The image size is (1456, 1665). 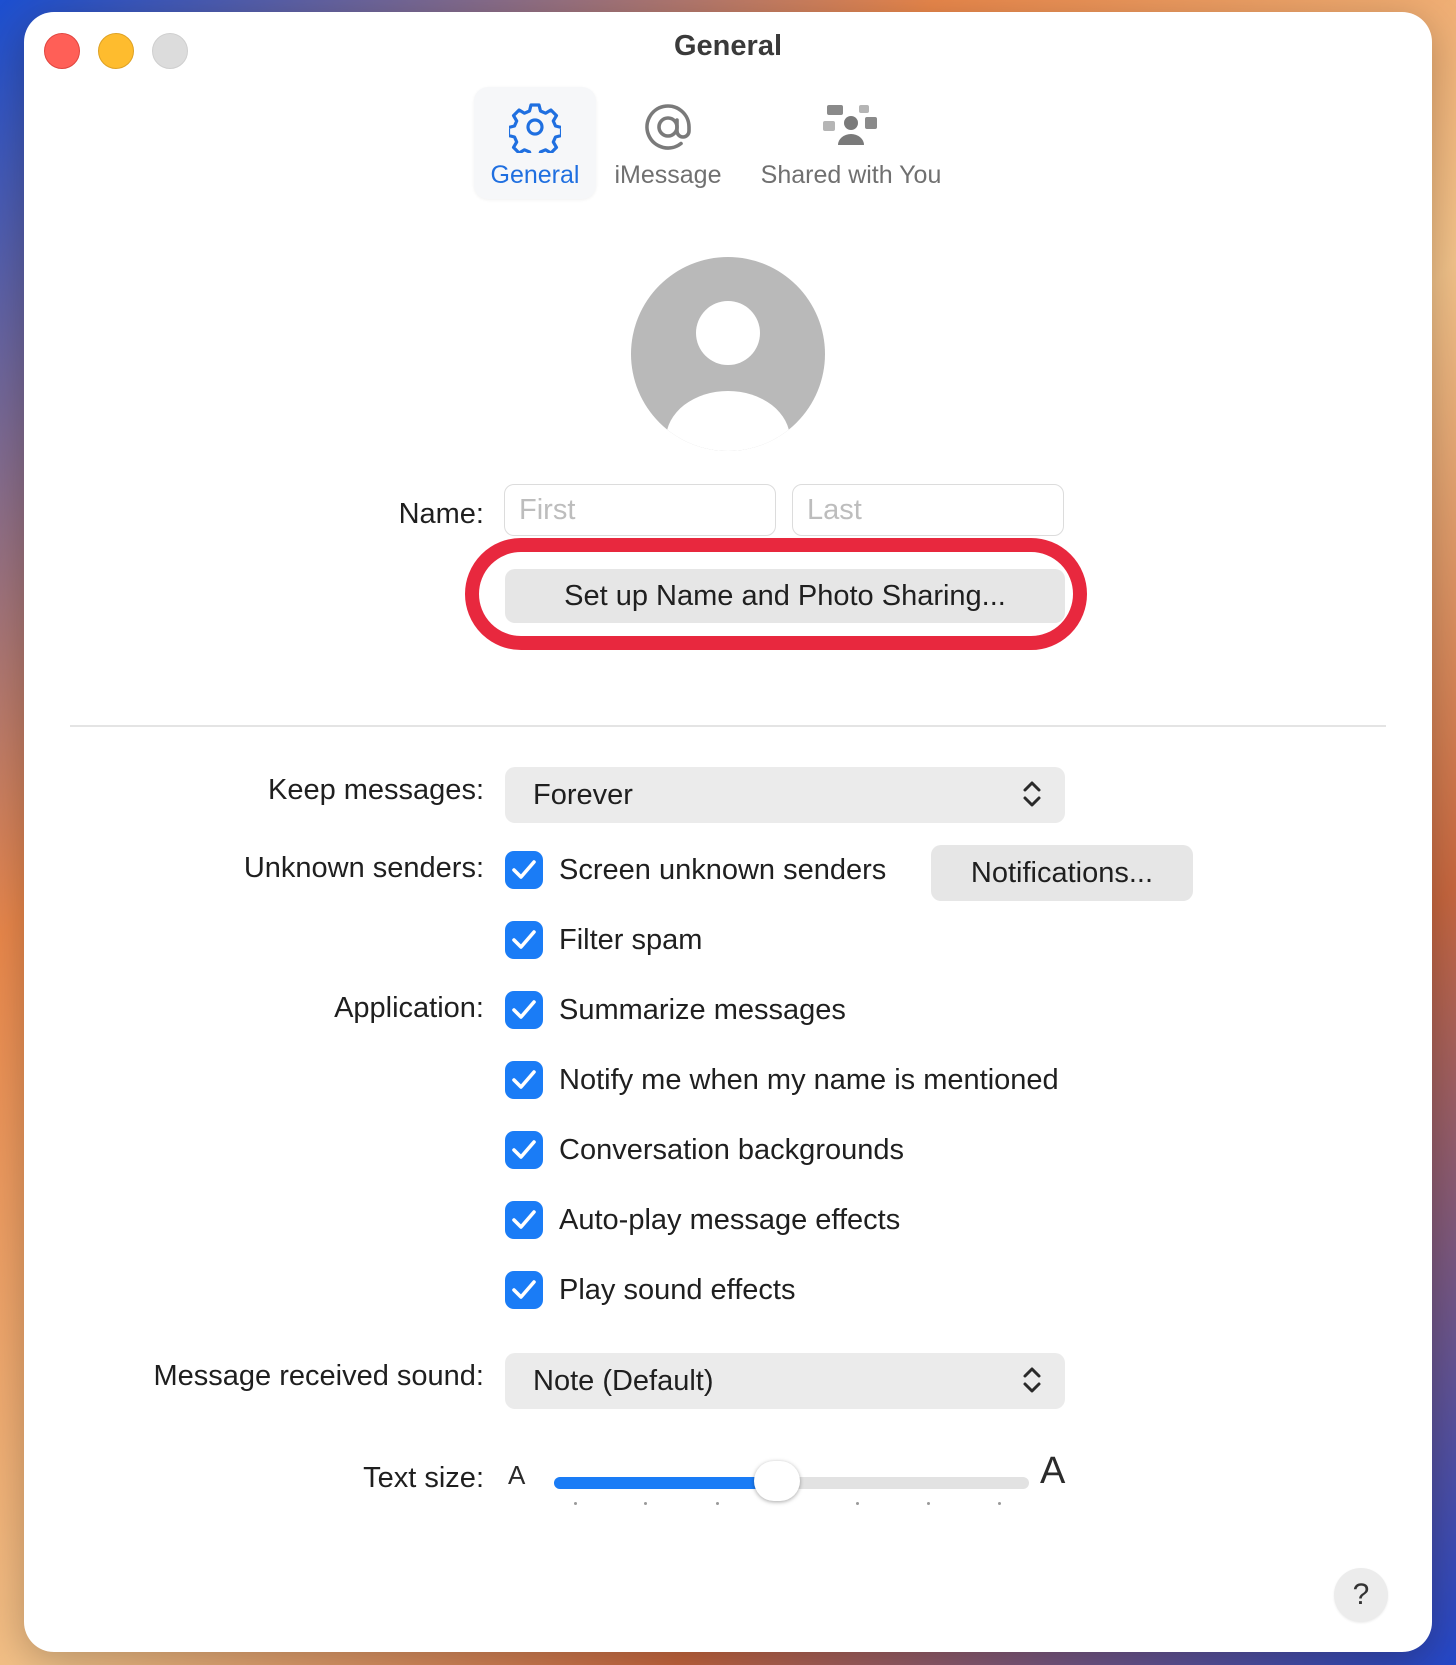 I want to click on first-name-field, so click(x=640, y=510).